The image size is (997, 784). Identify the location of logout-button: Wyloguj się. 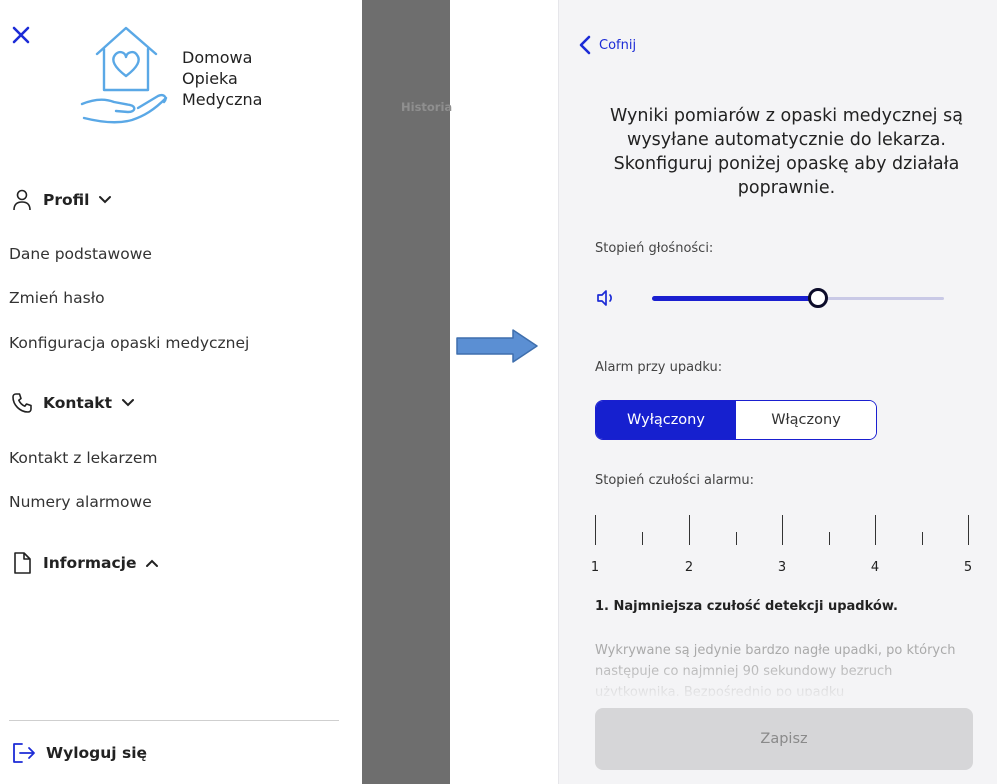
(79, 753).